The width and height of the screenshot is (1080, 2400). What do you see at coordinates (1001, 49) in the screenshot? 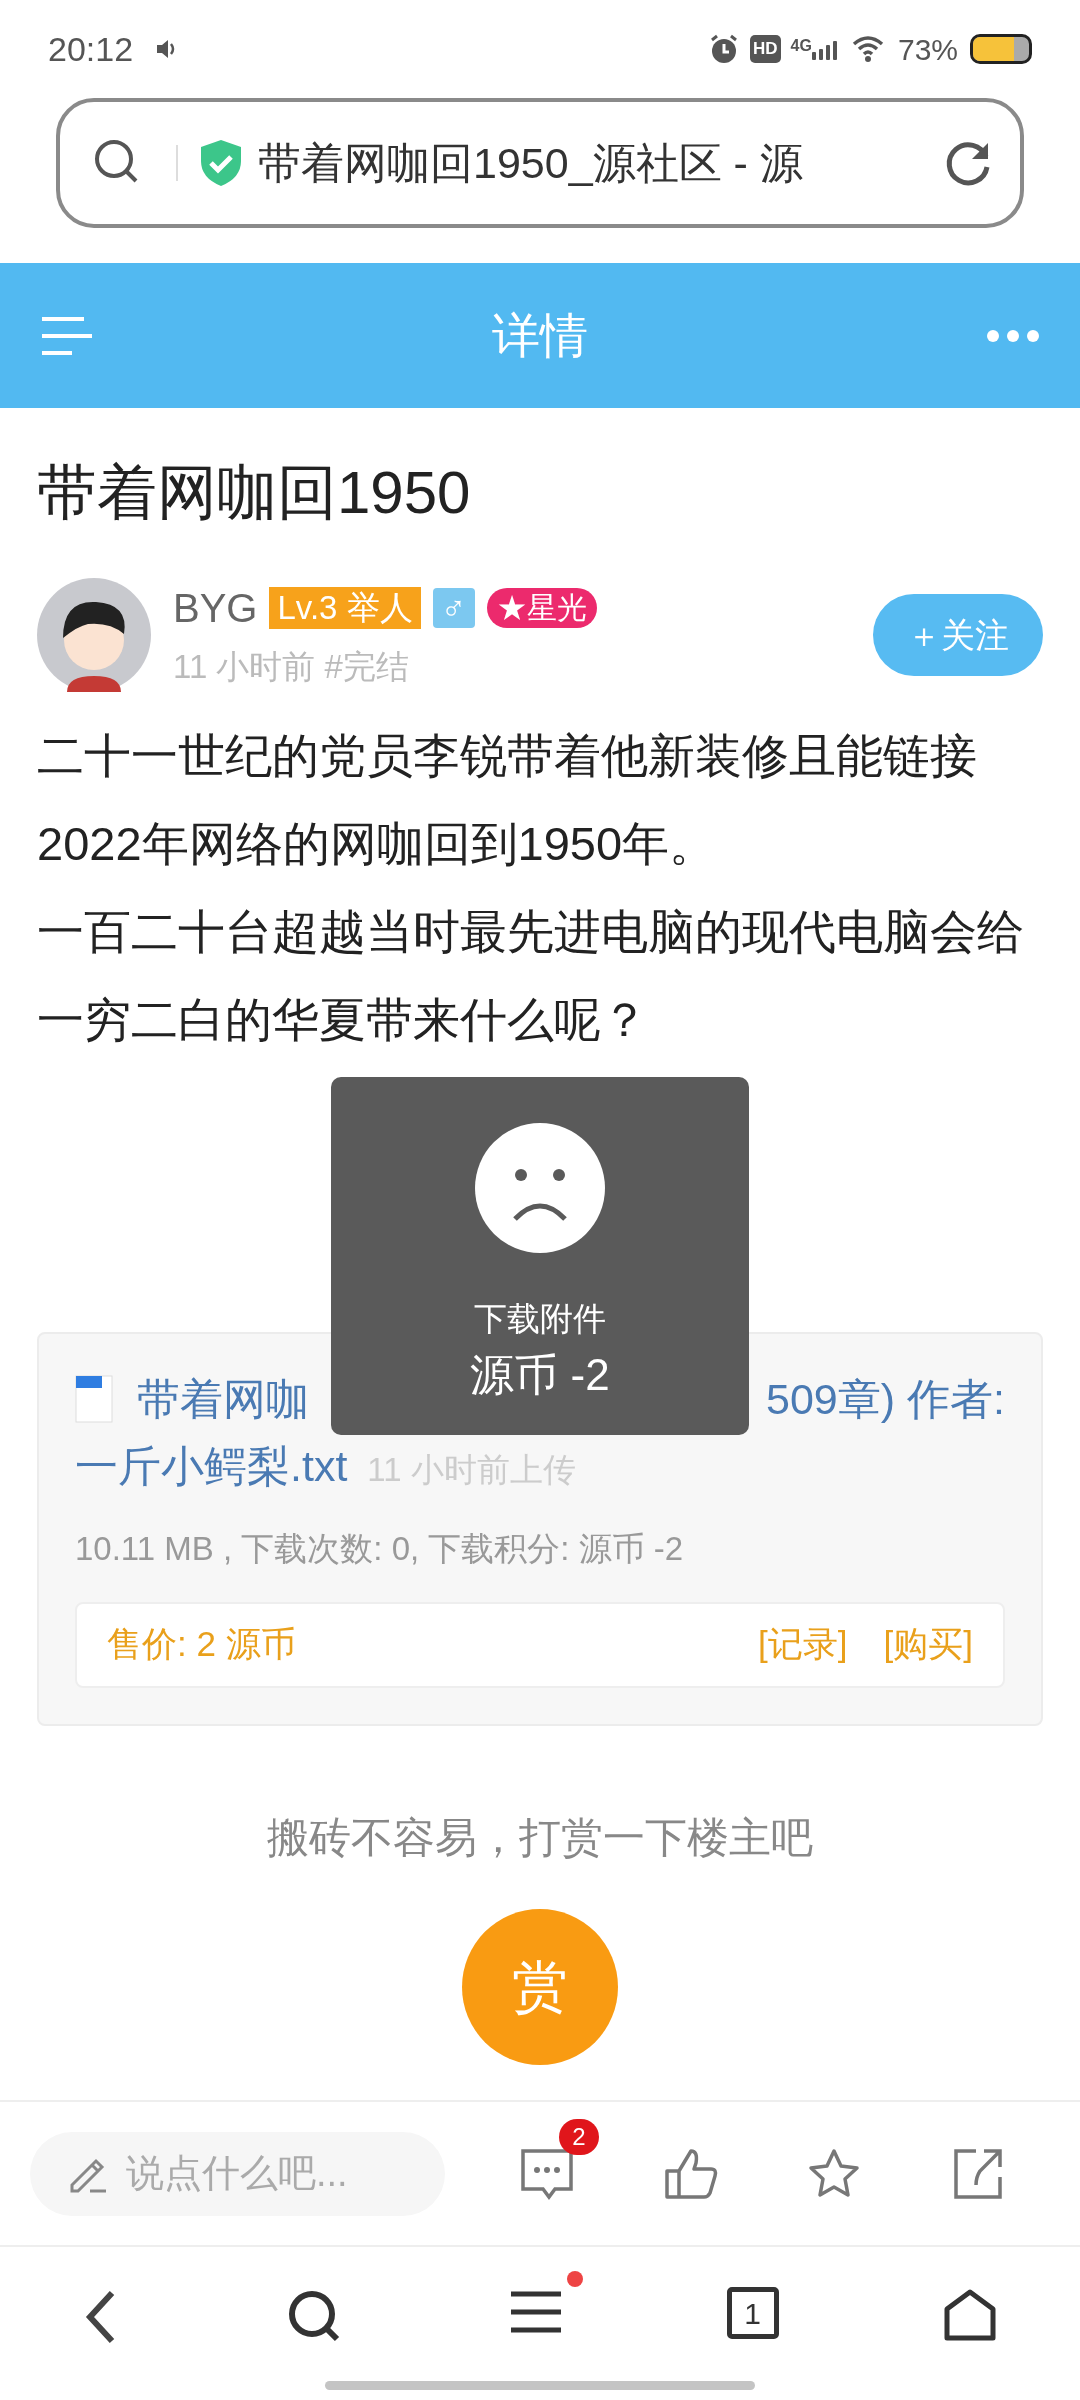
I see `battery-icon` at bounding box center [1001, 49].